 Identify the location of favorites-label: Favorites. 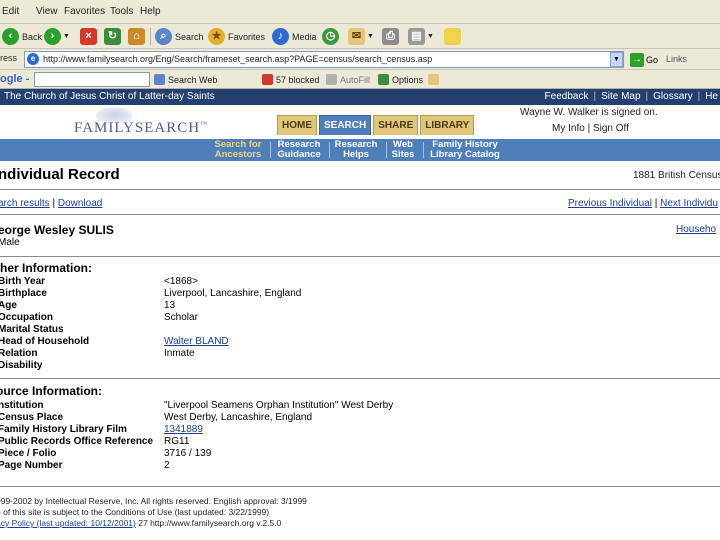
(247, 36).